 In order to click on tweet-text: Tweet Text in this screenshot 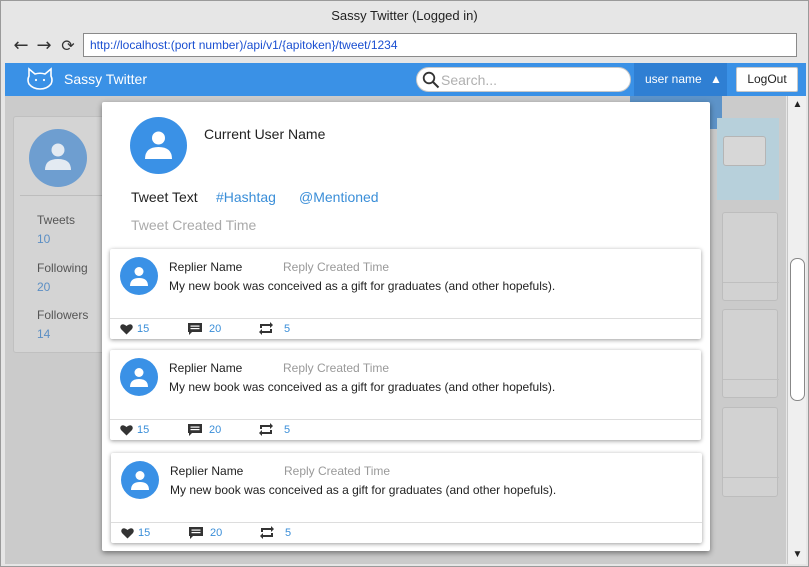, I will do `click(164, 197)`.